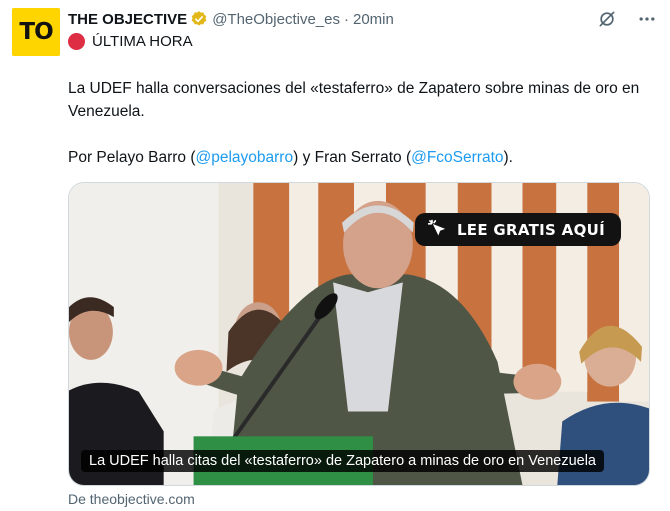  What do you see at coordinates (437, 230) in the screenshot?
I see `cursor-click-icon` at bounding box center [437, 230].